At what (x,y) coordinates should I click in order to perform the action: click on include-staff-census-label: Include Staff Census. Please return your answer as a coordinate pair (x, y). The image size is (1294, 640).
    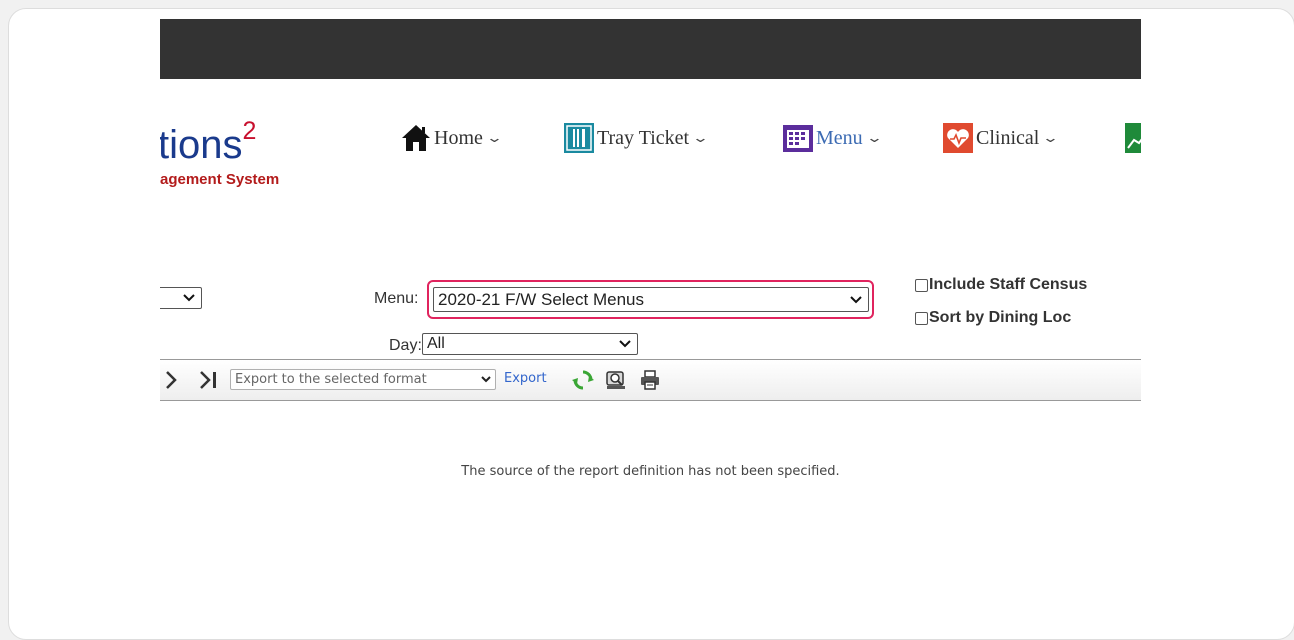
    Looking at the image, I should click on (1008, 284).